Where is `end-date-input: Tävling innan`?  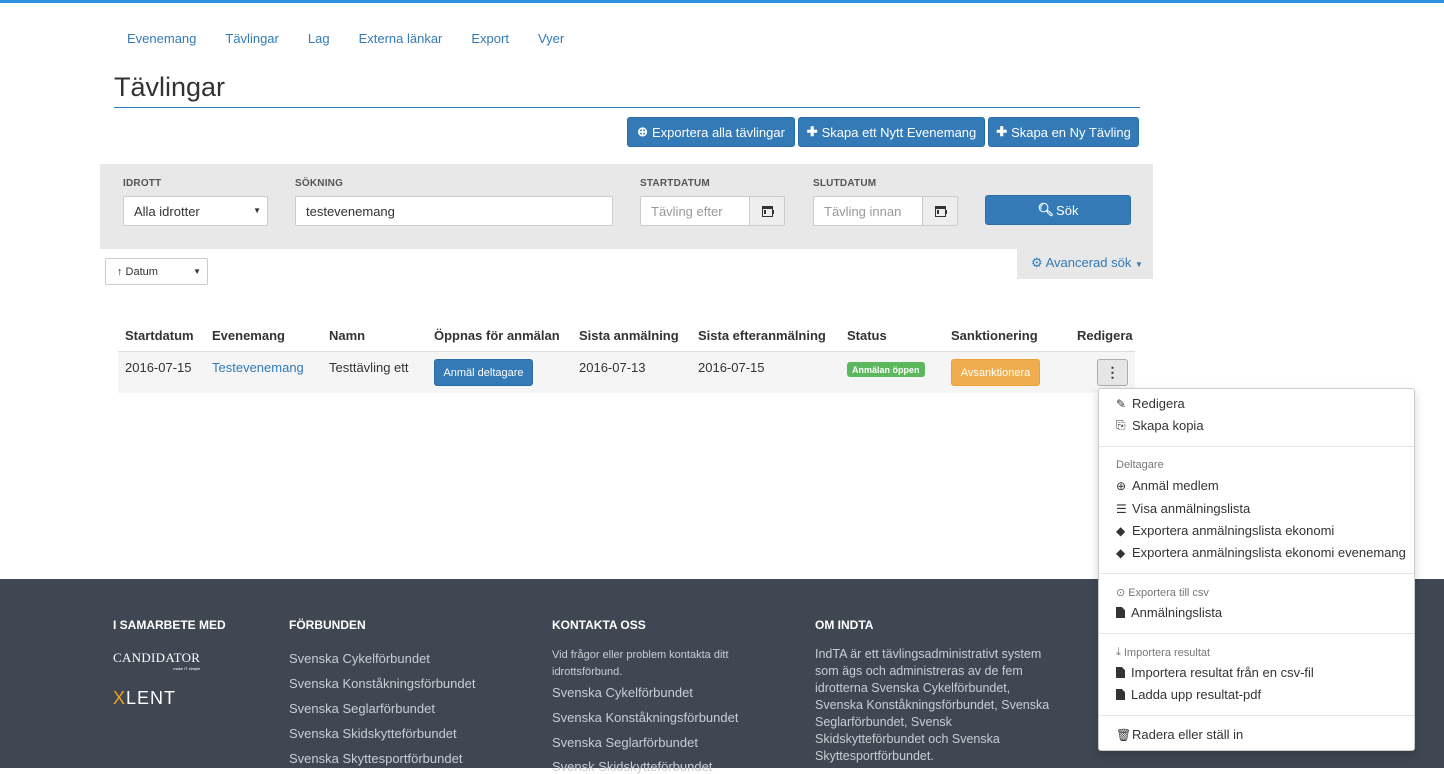
end-date-input: Tävling innan is located at coordinates (868, 211).